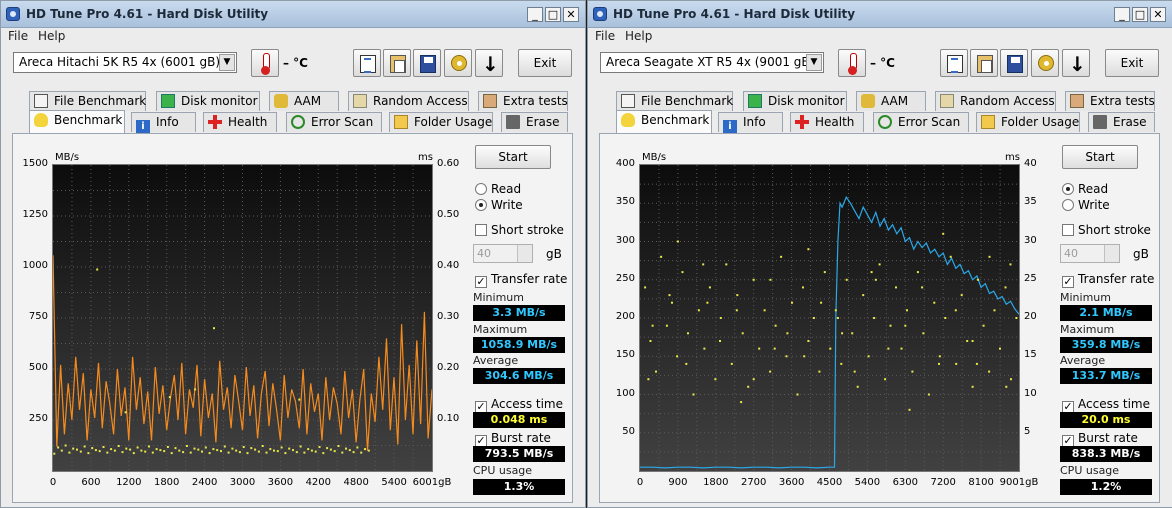 Image resolution: width=1172 pixels, height=508 pixels. I want to click on cpu-usage-label: CPU usage, so click(503, 470).